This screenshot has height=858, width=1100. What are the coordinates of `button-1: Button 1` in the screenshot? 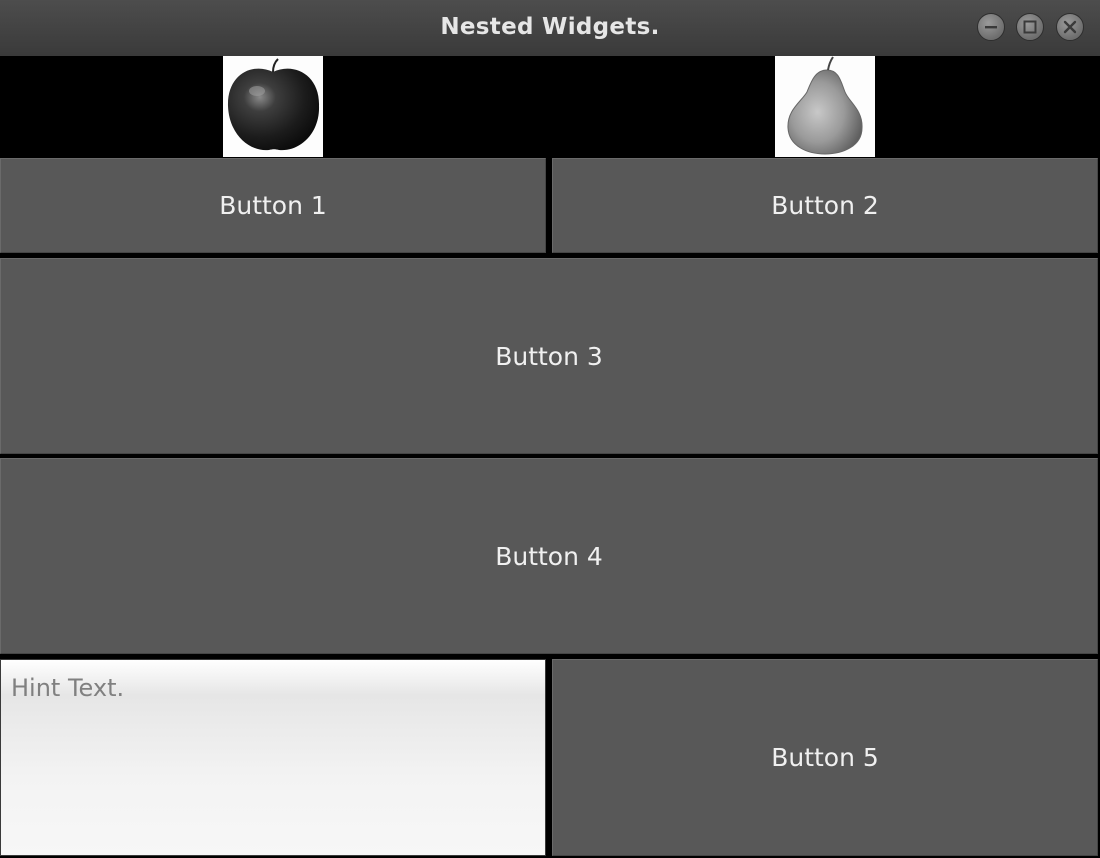 It's located at (273, 205).